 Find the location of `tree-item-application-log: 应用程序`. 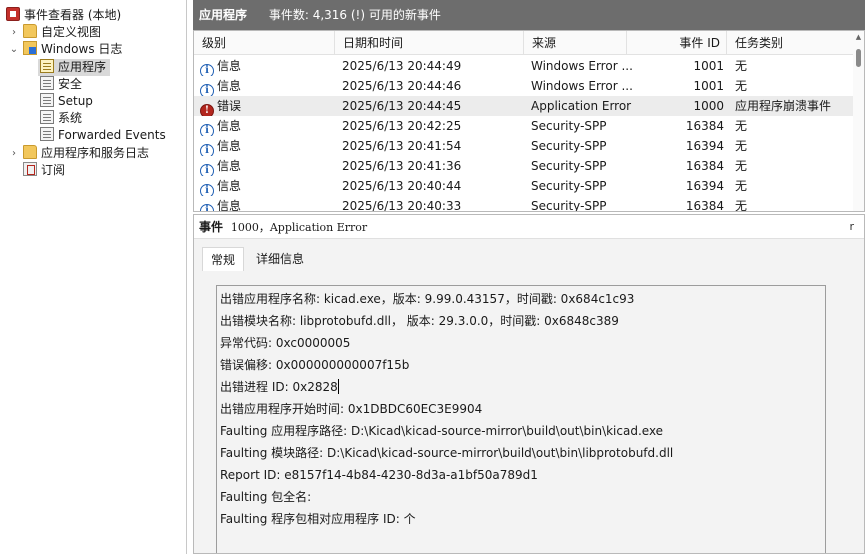

tree-item-application-log: 应用程序 is located at coordinates (74, 67).